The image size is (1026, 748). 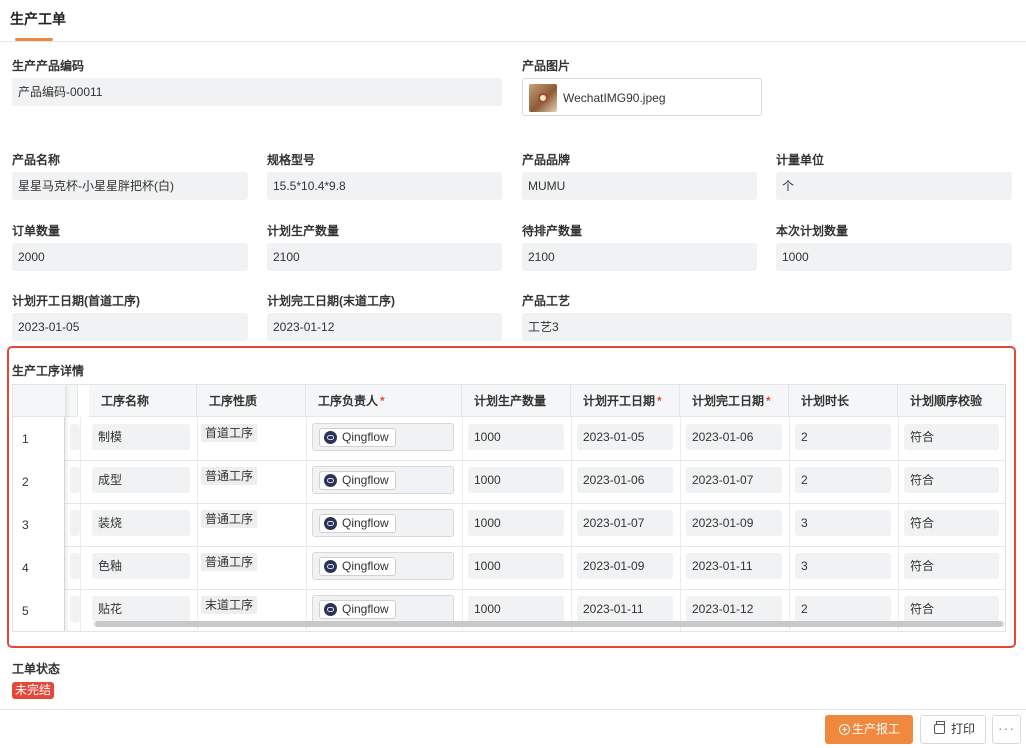 I want to click on end-date-cell: 2023-01-11, so click(x=734, y=566).